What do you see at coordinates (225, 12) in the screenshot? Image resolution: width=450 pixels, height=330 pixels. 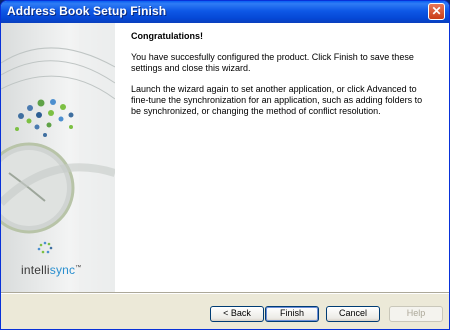 I see `title-bar: Address Book Setup Finish ✕` at bounding box center [225, 12].